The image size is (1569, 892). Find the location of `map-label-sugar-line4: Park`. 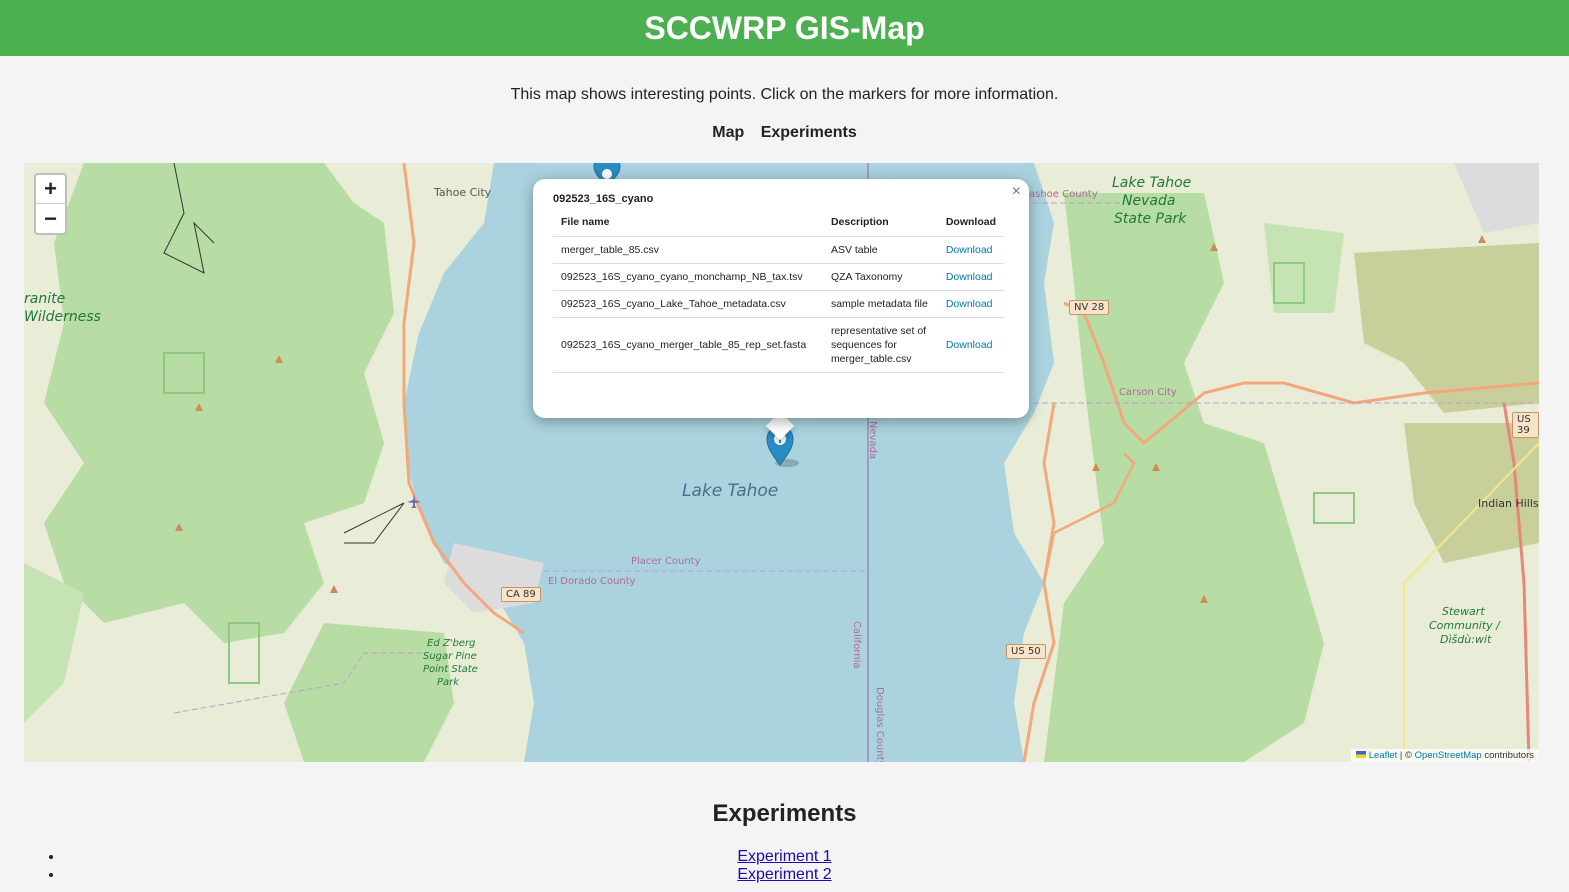

map-label-sugar-line4: Park is located at coordinates (448, 682).